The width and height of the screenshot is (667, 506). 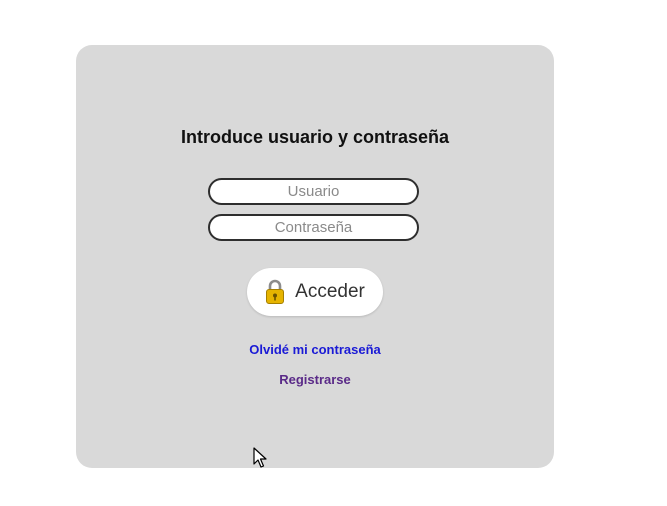 What do you see at coordinates (330, 291) in the screenshot?
I see `login-button-label: Acceder` at bounding box center [330, 291].